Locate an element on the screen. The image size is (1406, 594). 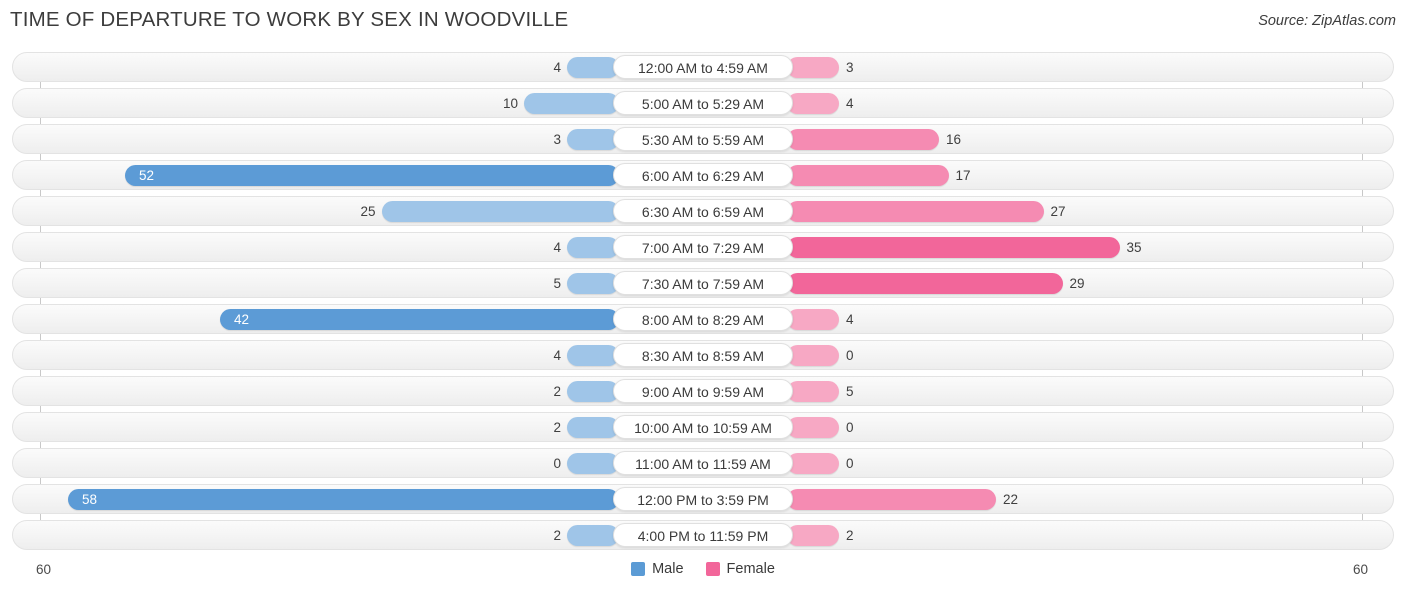
table-row: 10 4 5:00 AM to 5:29 AM is located at coordinates (703, 103).